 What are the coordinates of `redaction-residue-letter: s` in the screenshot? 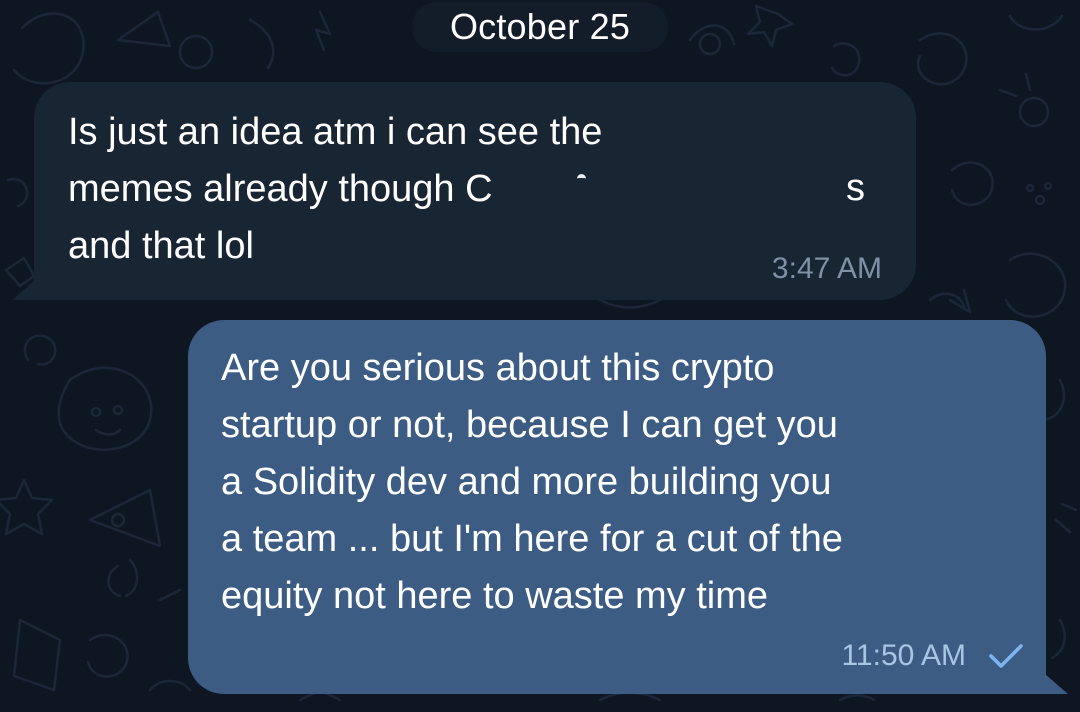 It's located at (855, 188).